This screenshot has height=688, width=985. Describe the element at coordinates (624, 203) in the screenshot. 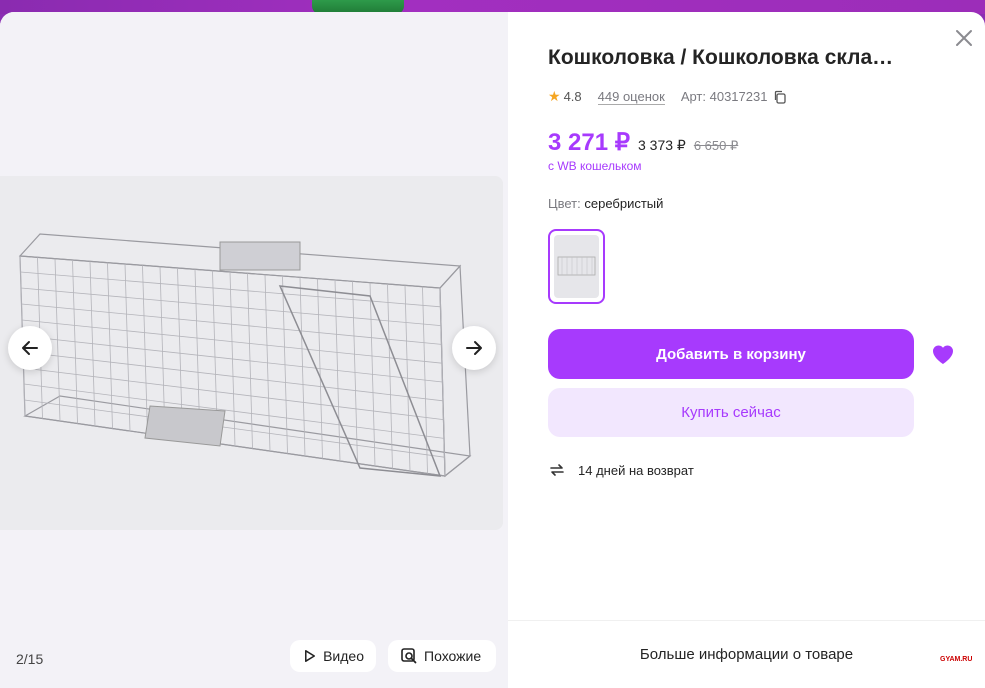

I see `color-value: серебристый` at that location.